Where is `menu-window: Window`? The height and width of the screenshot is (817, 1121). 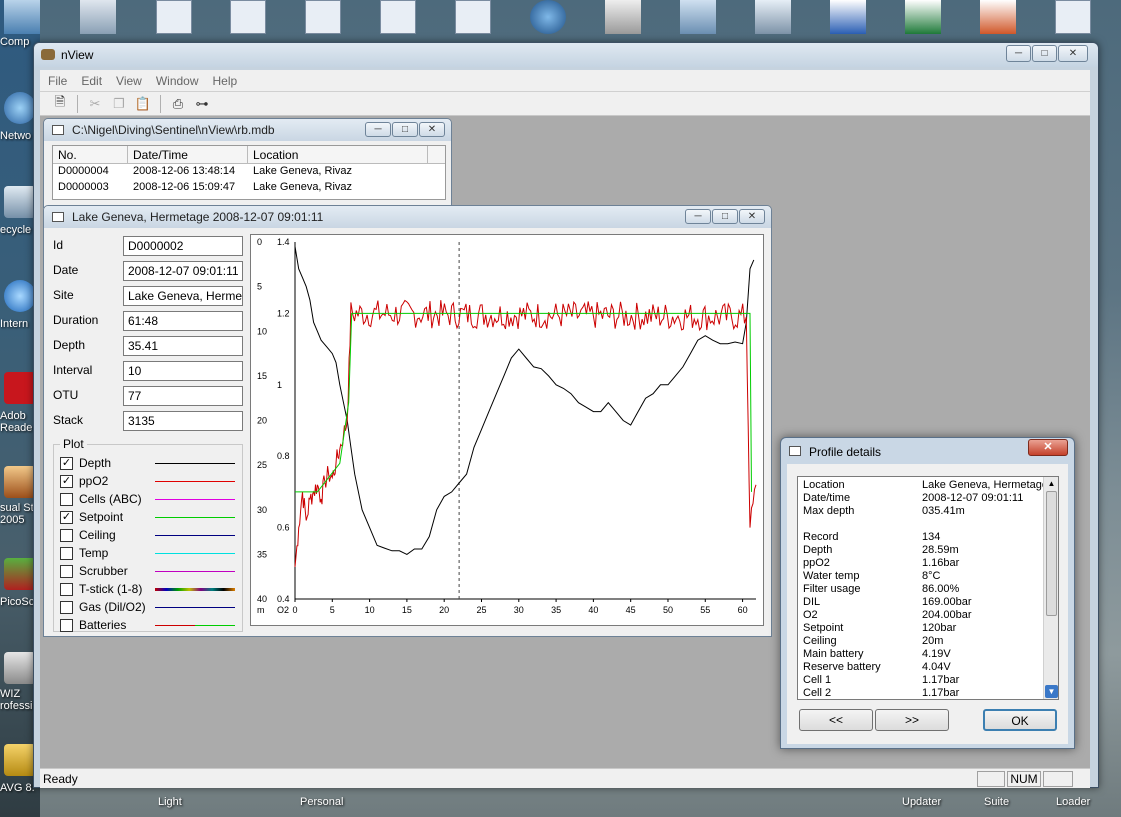
menu-window: Window is located at coordinates (177, 81).